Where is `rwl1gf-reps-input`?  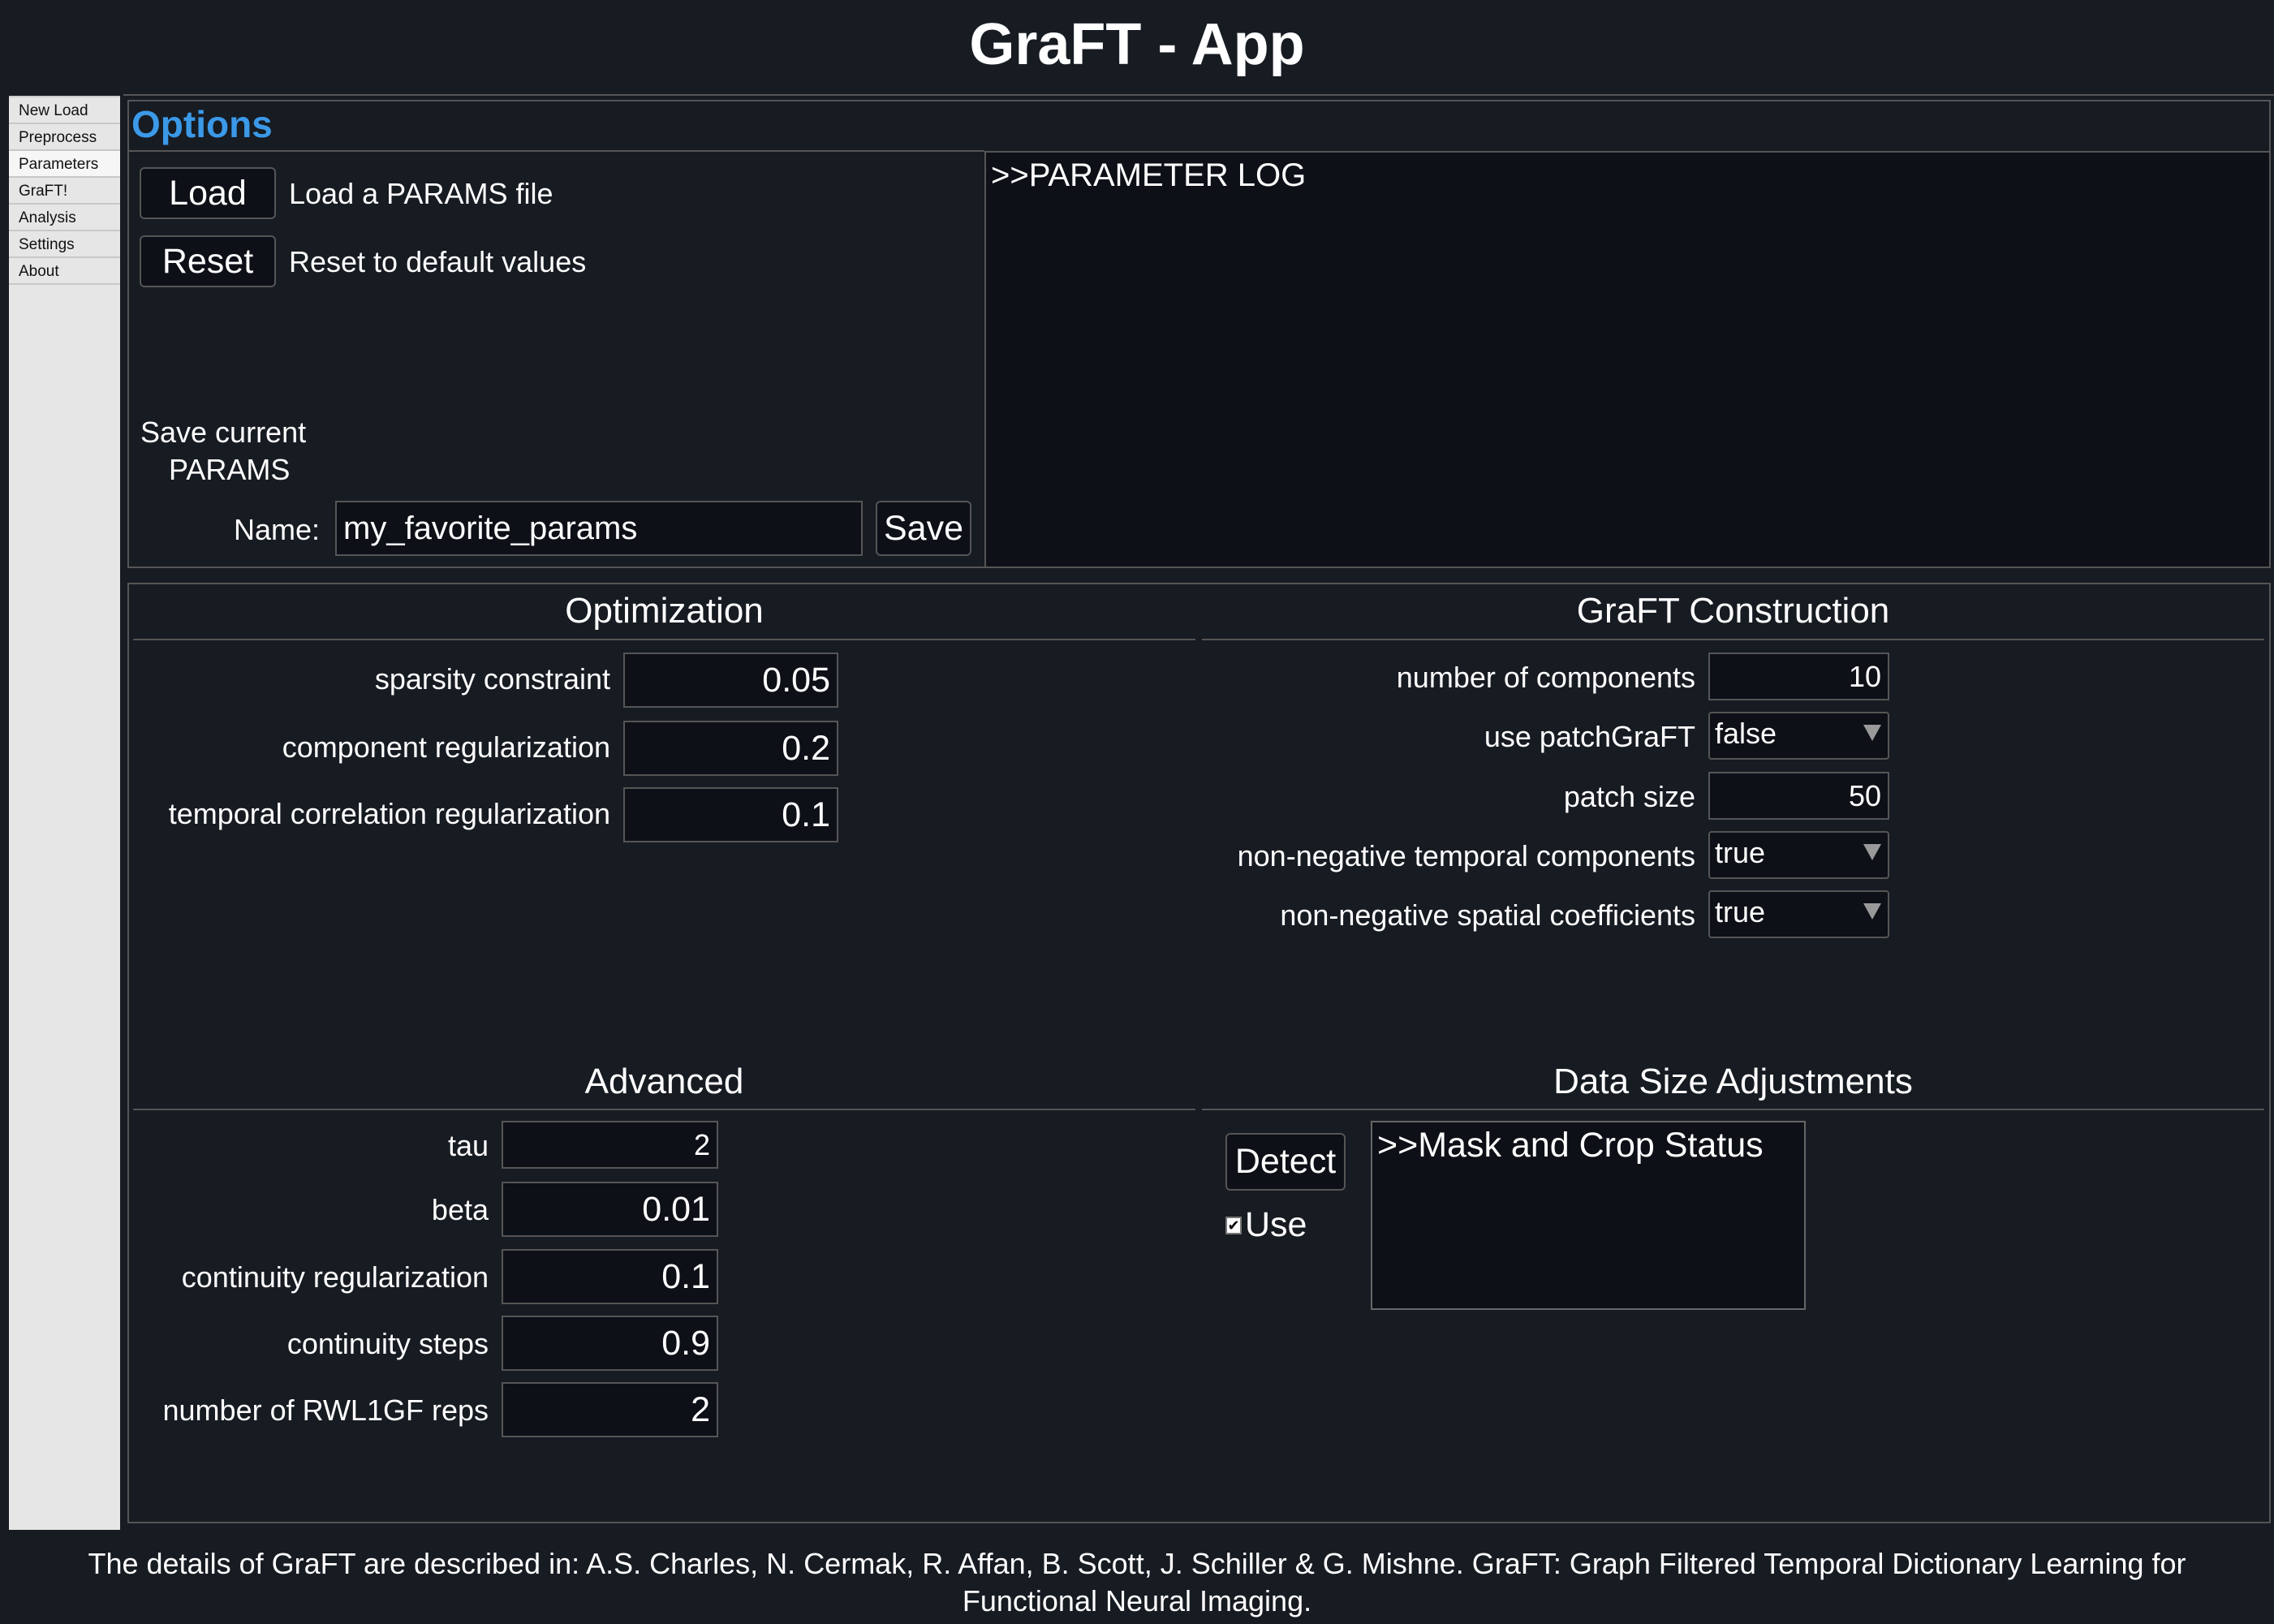 rwl1gf-reps-input is located at coordinates (610, 1410).